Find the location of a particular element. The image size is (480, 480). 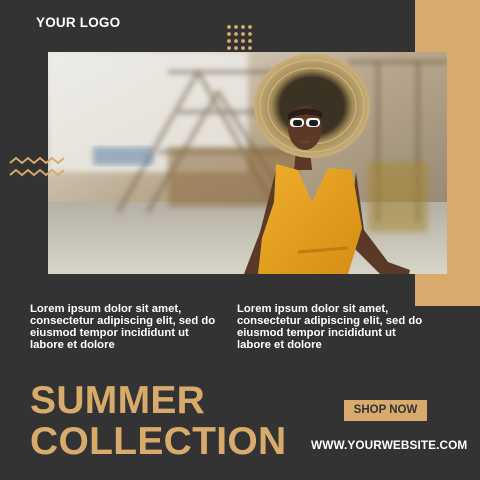

website-link: WWW.YOURWEBSITE.COM is located at coordinates (389, 445).